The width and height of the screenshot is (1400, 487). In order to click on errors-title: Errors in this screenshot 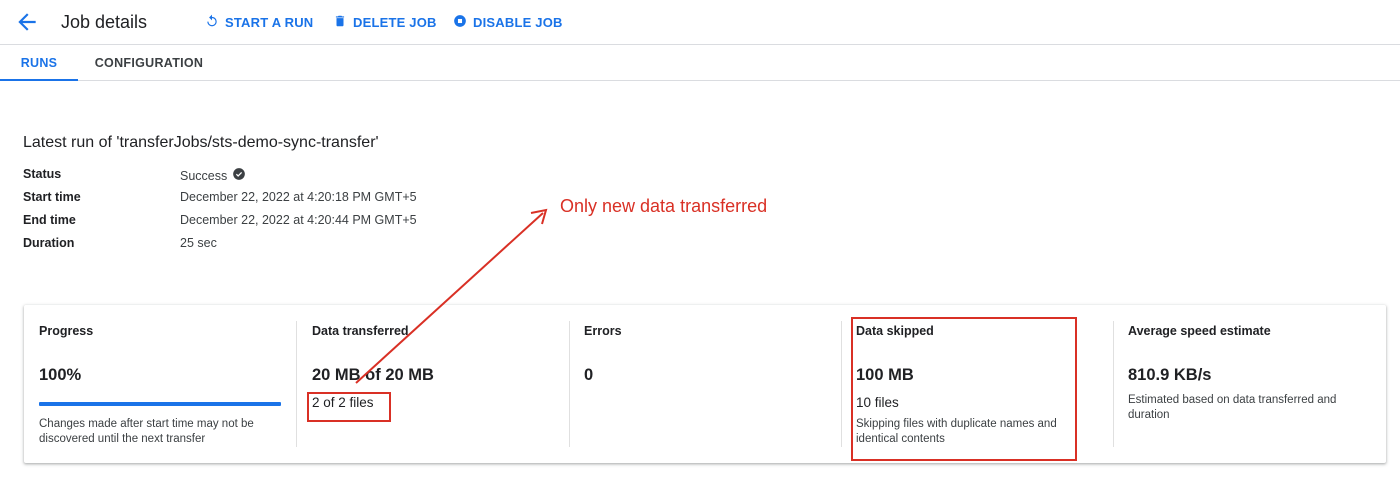, I will do `click(603, 331)`.